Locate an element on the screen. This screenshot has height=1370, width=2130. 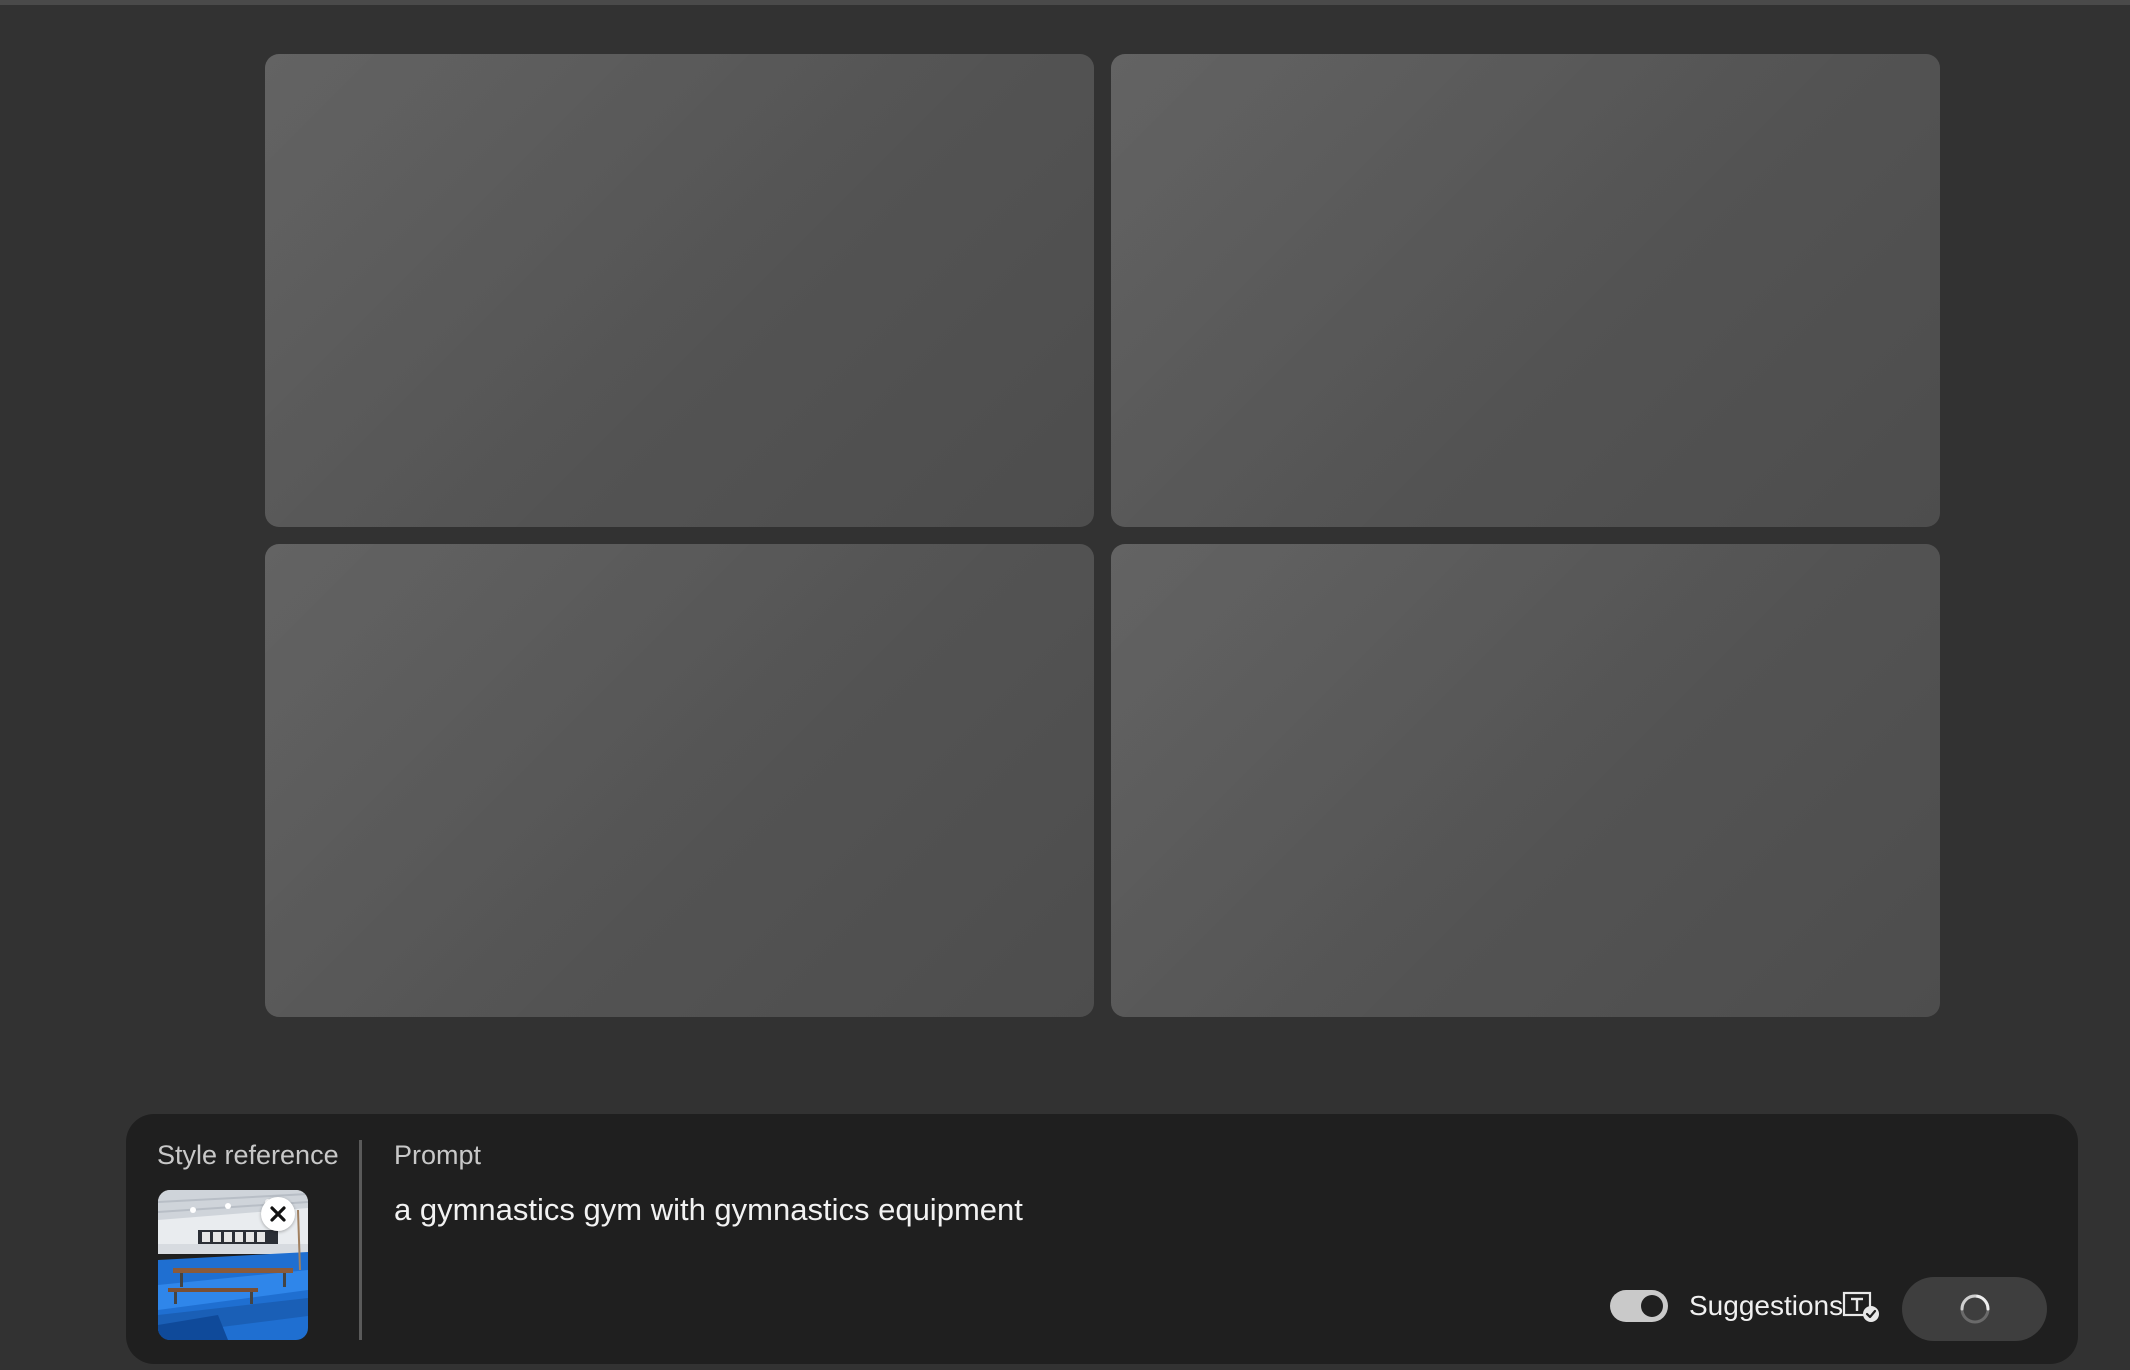
remove-style-reference-button is located at coordinates (278, 1214).